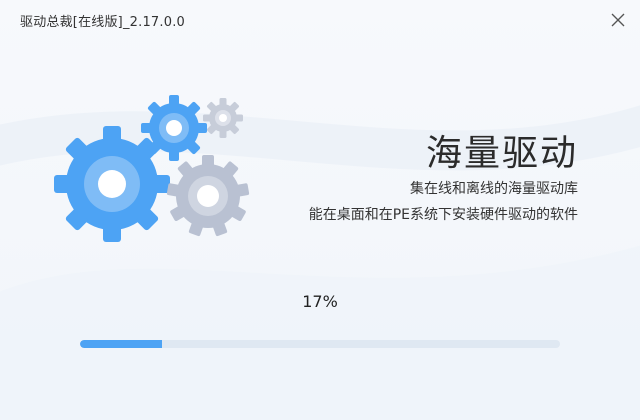 The width and height of the screenshot is (640, 420). I want to click on hero-subtitle-line2: 能在桌面和在PE系统下安装硬件驱动的软件, so click(443, 215).